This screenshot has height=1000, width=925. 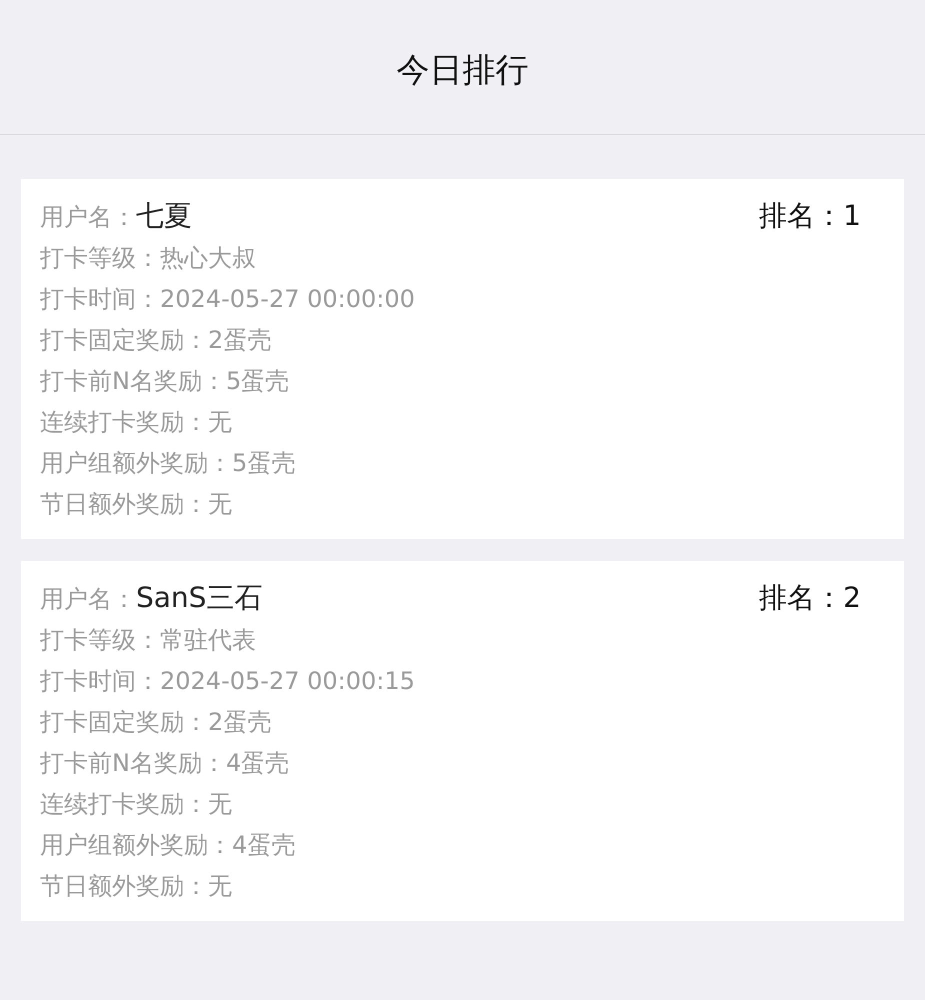 I want to click on detail-text: 用户组额外奖励：4蛋壳, so click(x=168, y=845).